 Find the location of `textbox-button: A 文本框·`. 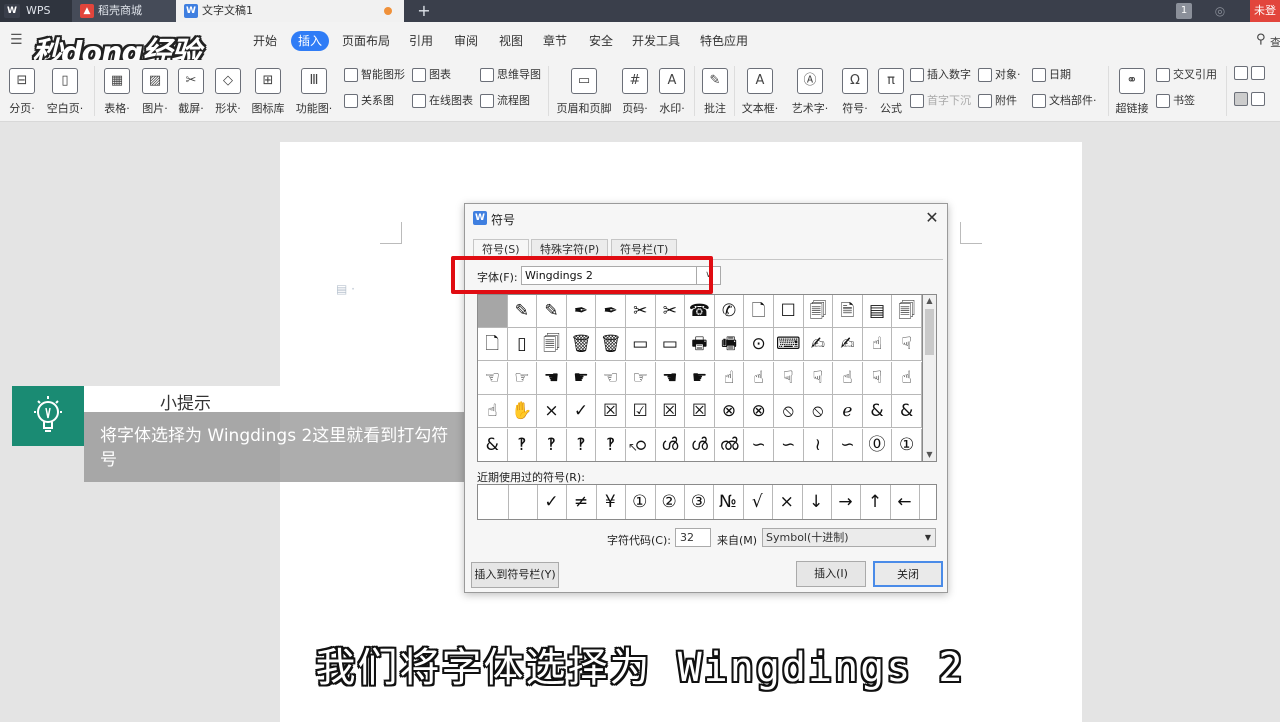

textbox-button: A 文本框· is located at coordinates (760, 92).